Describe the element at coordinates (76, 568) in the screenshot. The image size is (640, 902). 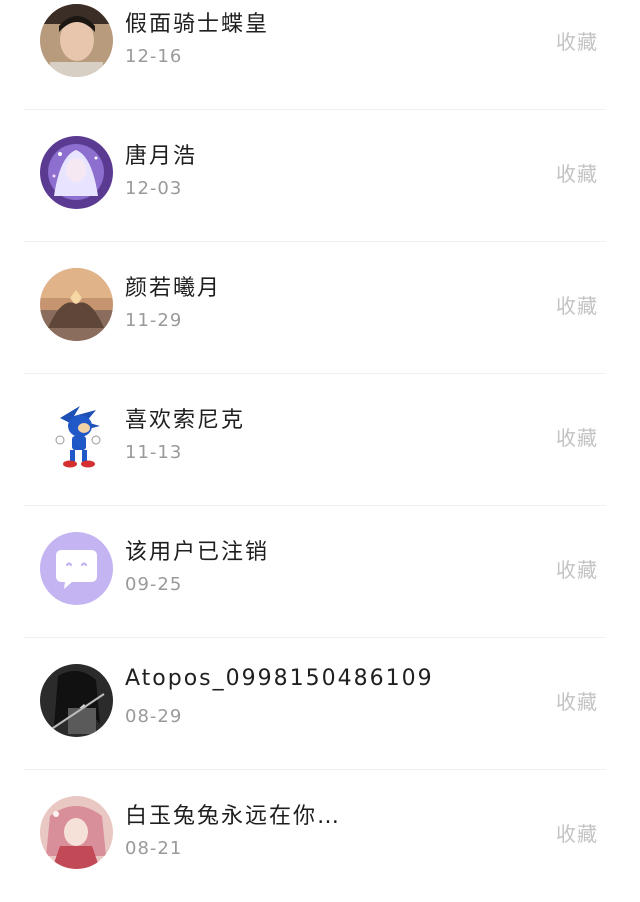
I see `deactivated-chat-bubble-icon` at that location.